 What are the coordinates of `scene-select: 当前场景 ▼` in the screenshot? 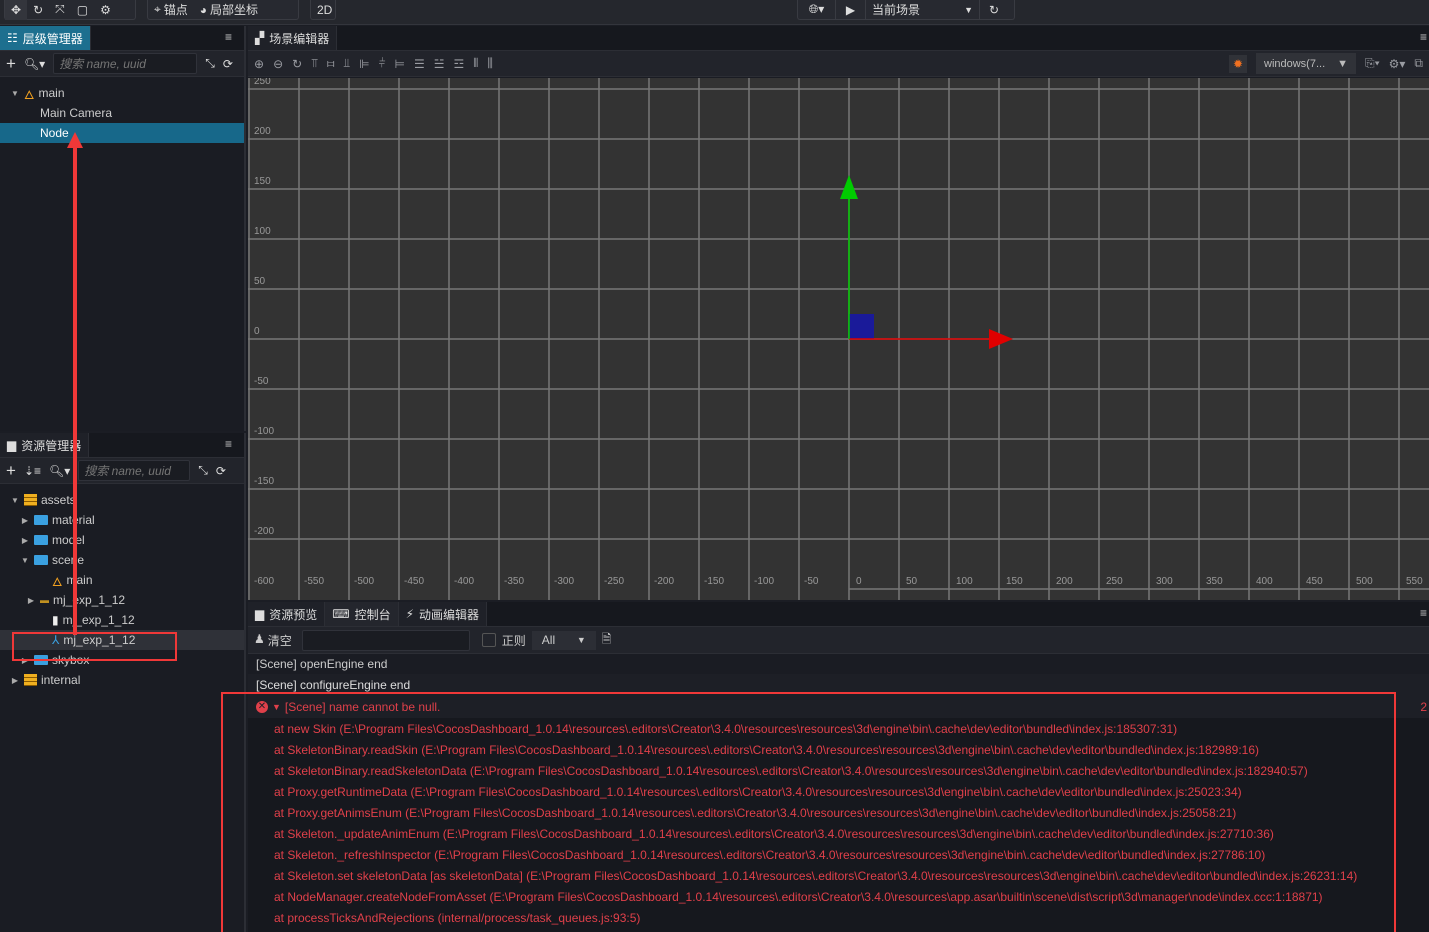 It's located at (923, 10).